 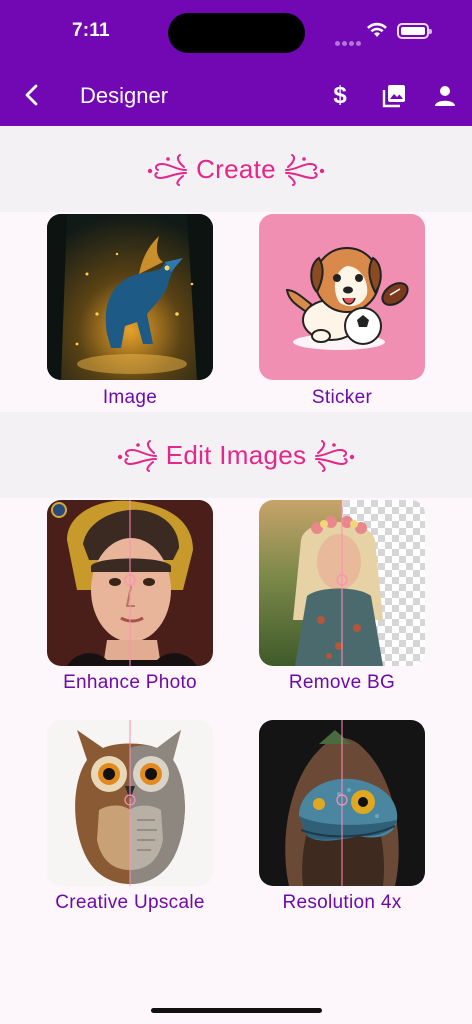 I want to click on status-time: 7:11, so click(x=91, y=30).